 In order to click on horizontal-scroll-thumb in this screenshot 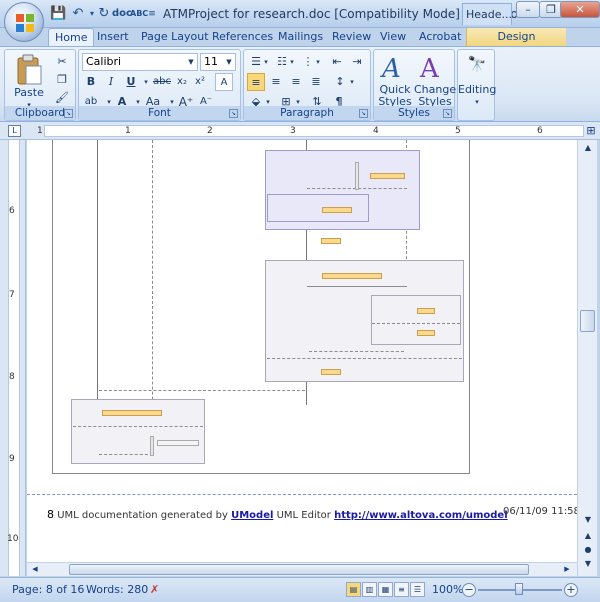, I will do `click(299, 569)`.